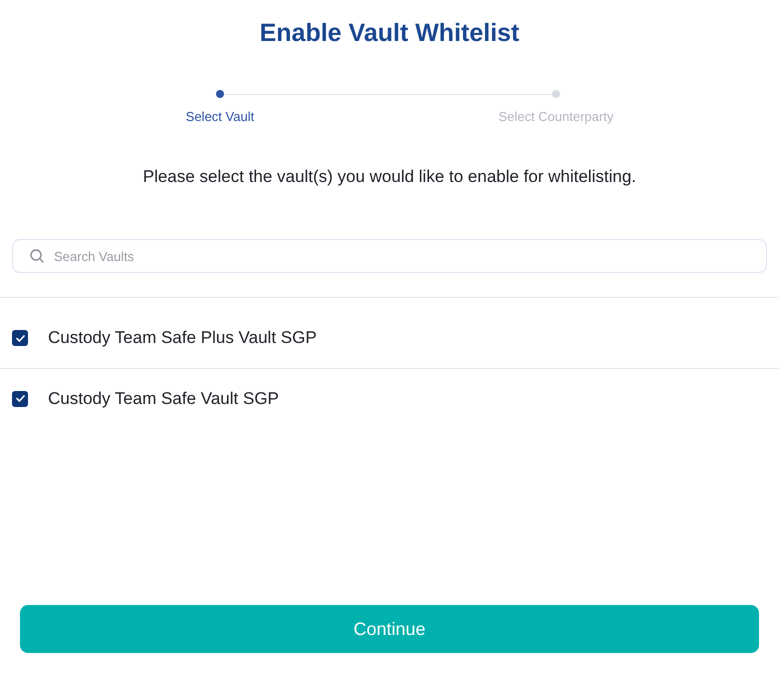 Image resolution: width=779 pixels, height=679 pixels. Describe the element at coordinates (37, 256) in the screenshot. I see `search-icon` at that location.